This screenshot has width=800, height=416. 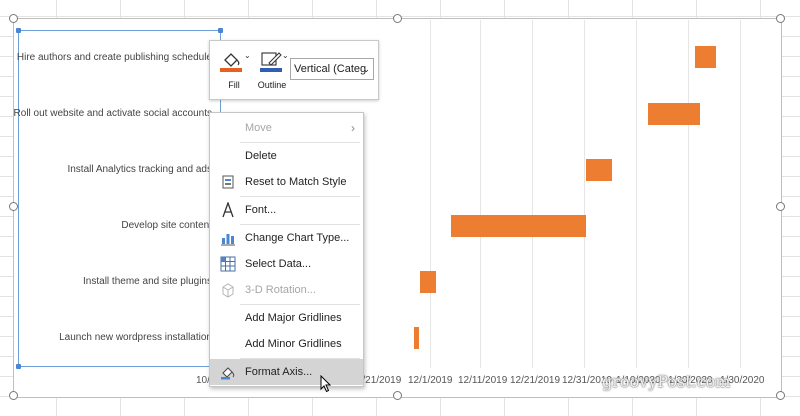 I want to click on chart-resize-handle-bottom-left, so click(x=13, y=395).